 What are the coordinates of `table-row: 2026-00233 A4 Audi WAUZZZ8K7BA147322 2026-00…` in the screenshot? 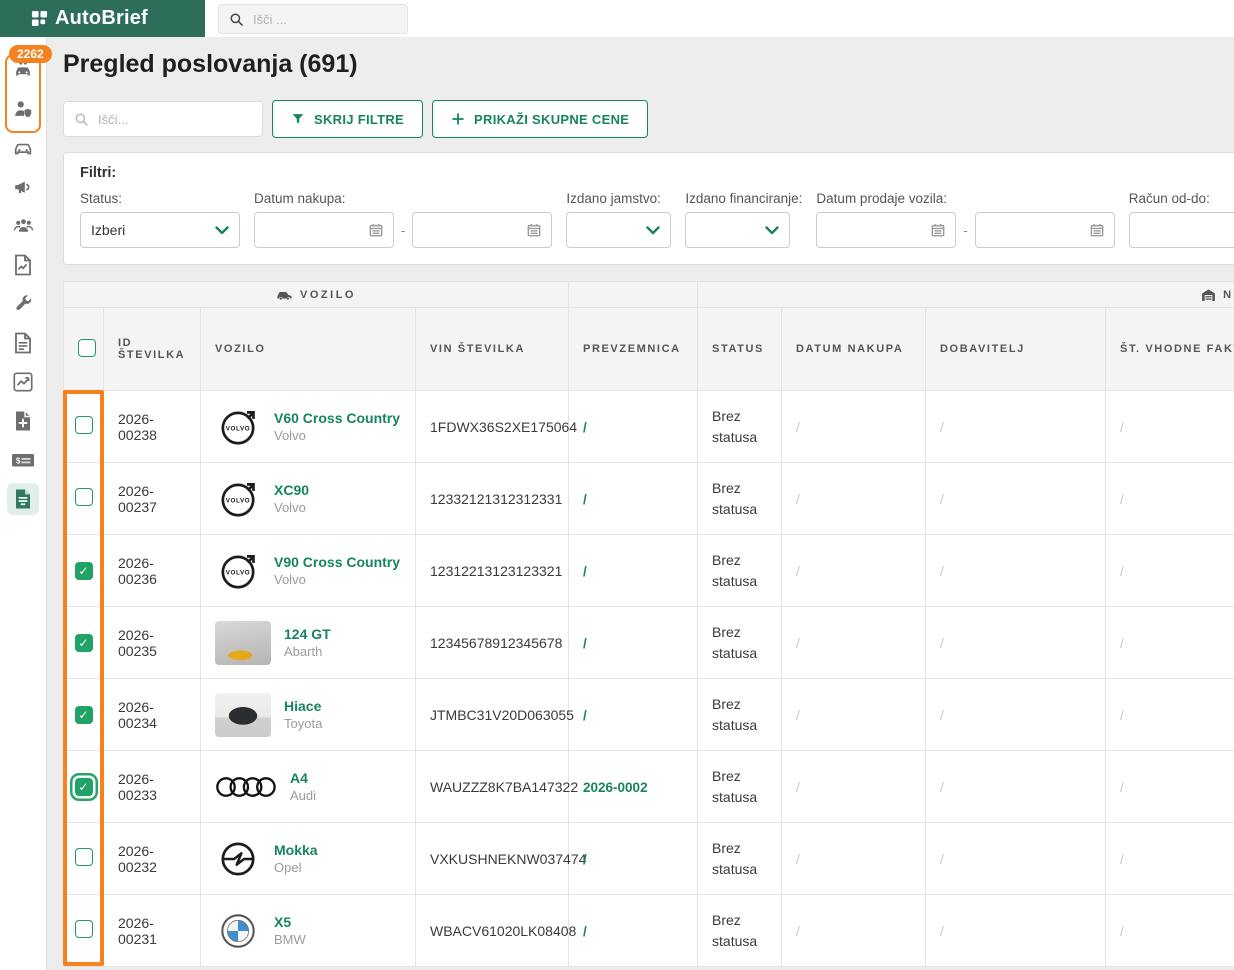 It's located at (648, 786).